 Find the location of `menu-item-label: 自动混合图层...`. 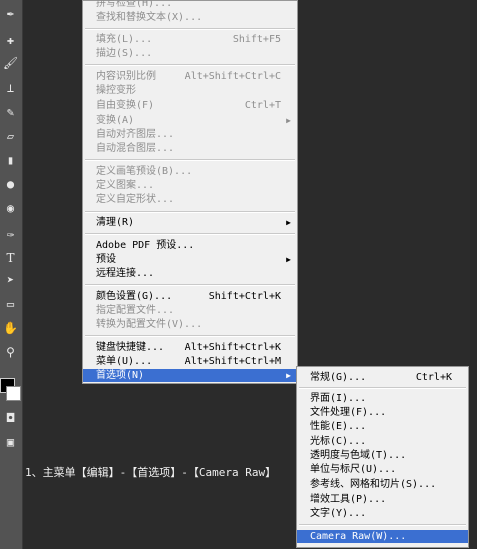

menu-item-label: 自动混合图层... is located at coordinates (135, 148).